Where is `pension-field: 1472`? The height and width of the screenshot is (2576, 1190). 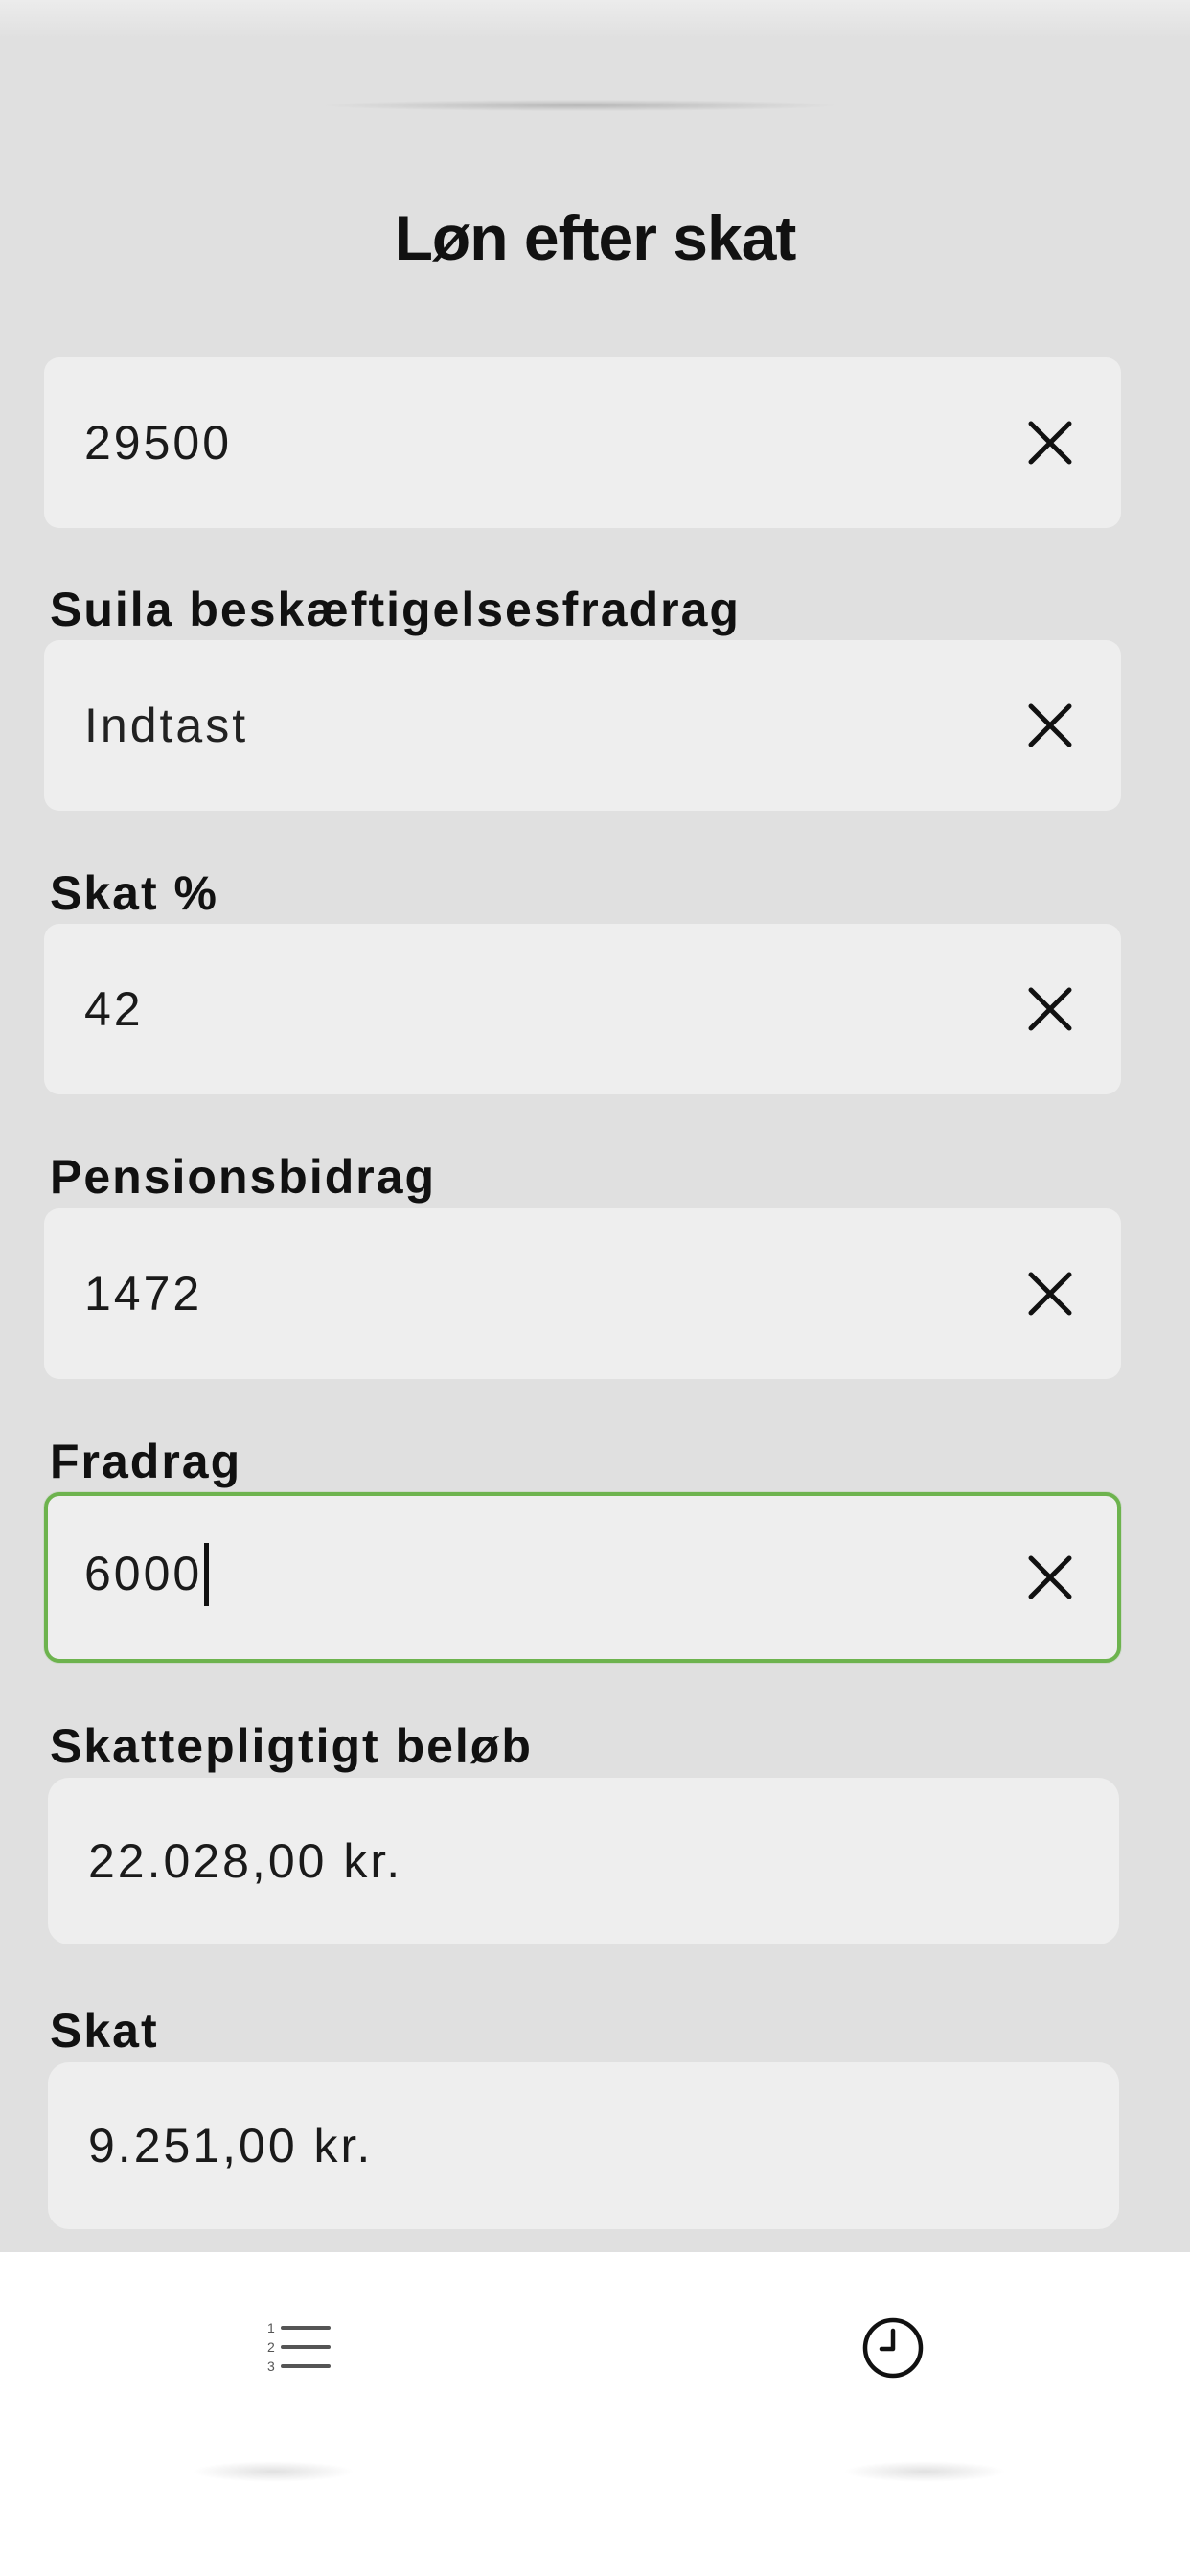
pension-field: 1472 is located at coordinates (583, 1293).